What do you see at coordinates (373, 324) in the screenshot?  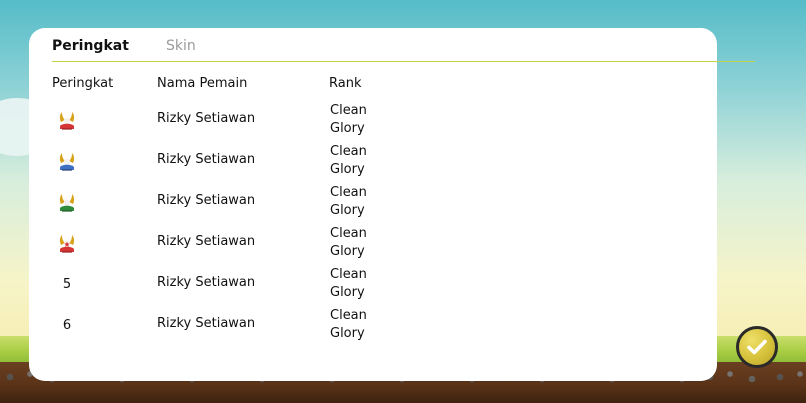 I see `table-row: 6 Rizky Setiawan Clean Glory` at bounding box center [373, 324].